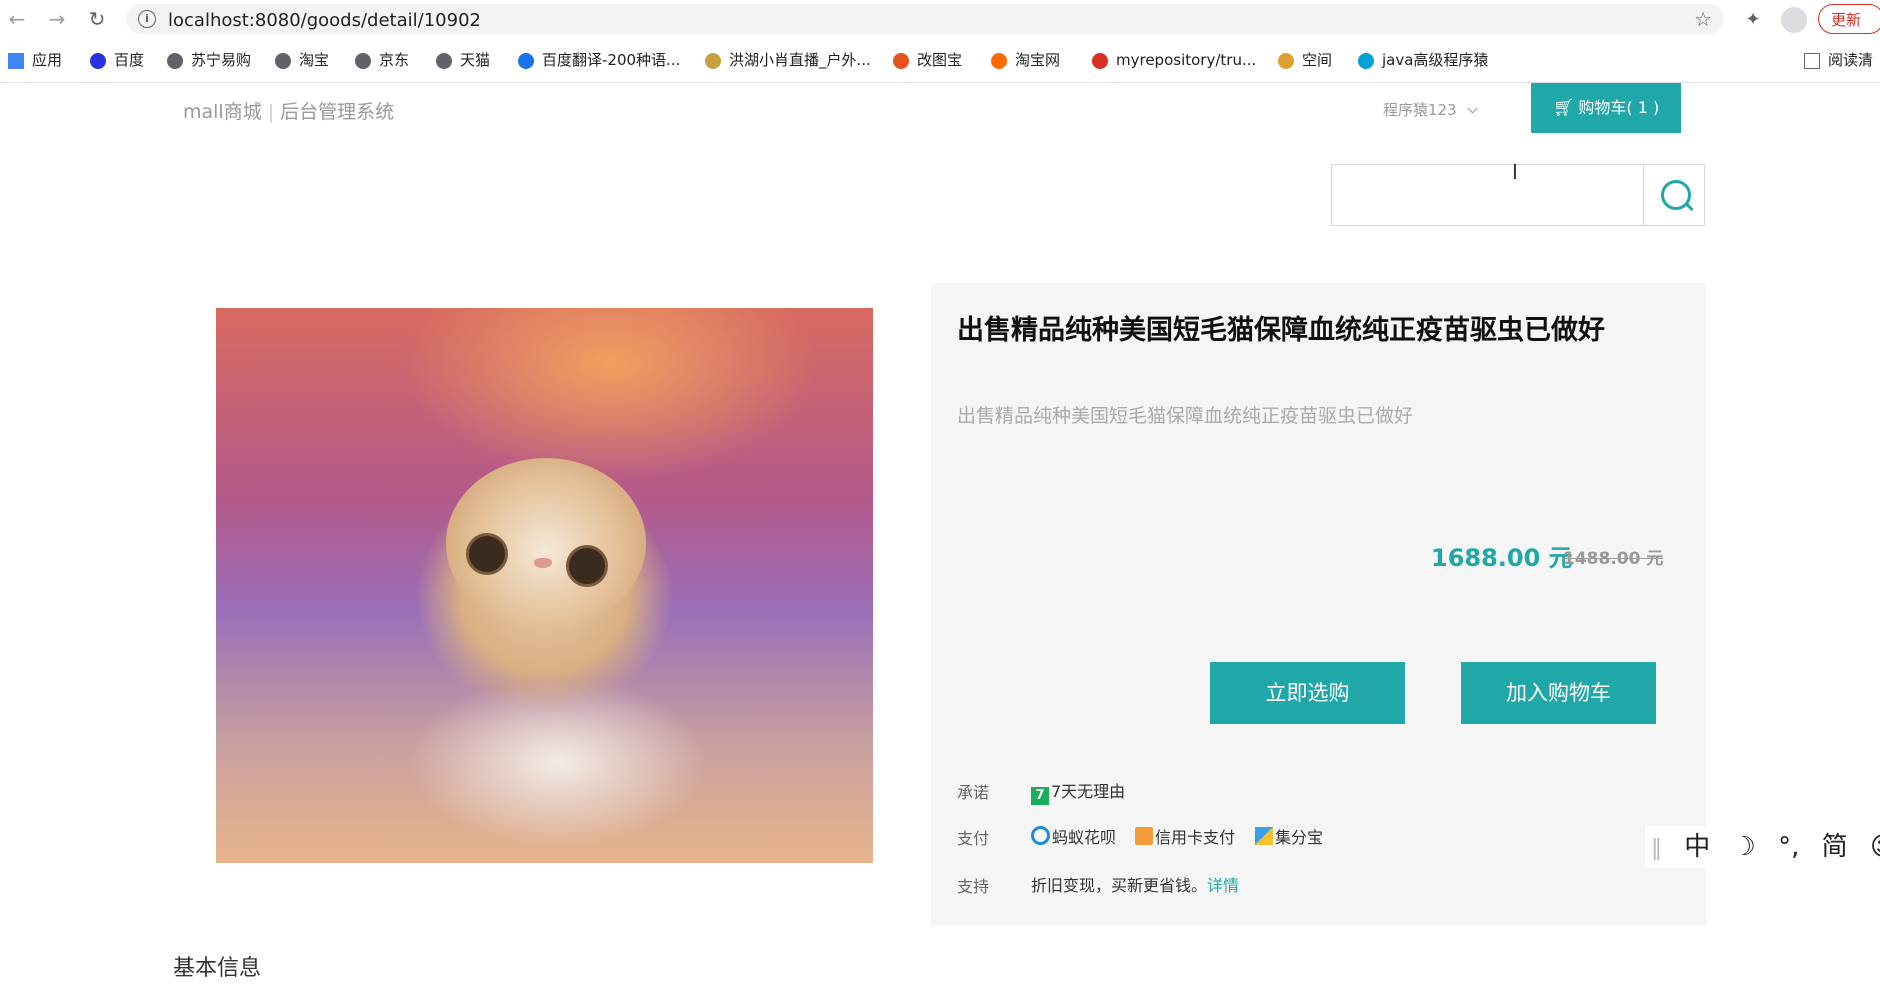 The height and width of the screenshot is (984, 1880). What do you see at coordinates (1563, 108) in the screenshot?
I see `cart-icon: 🛒︎` at bounding box center [1563, 108].